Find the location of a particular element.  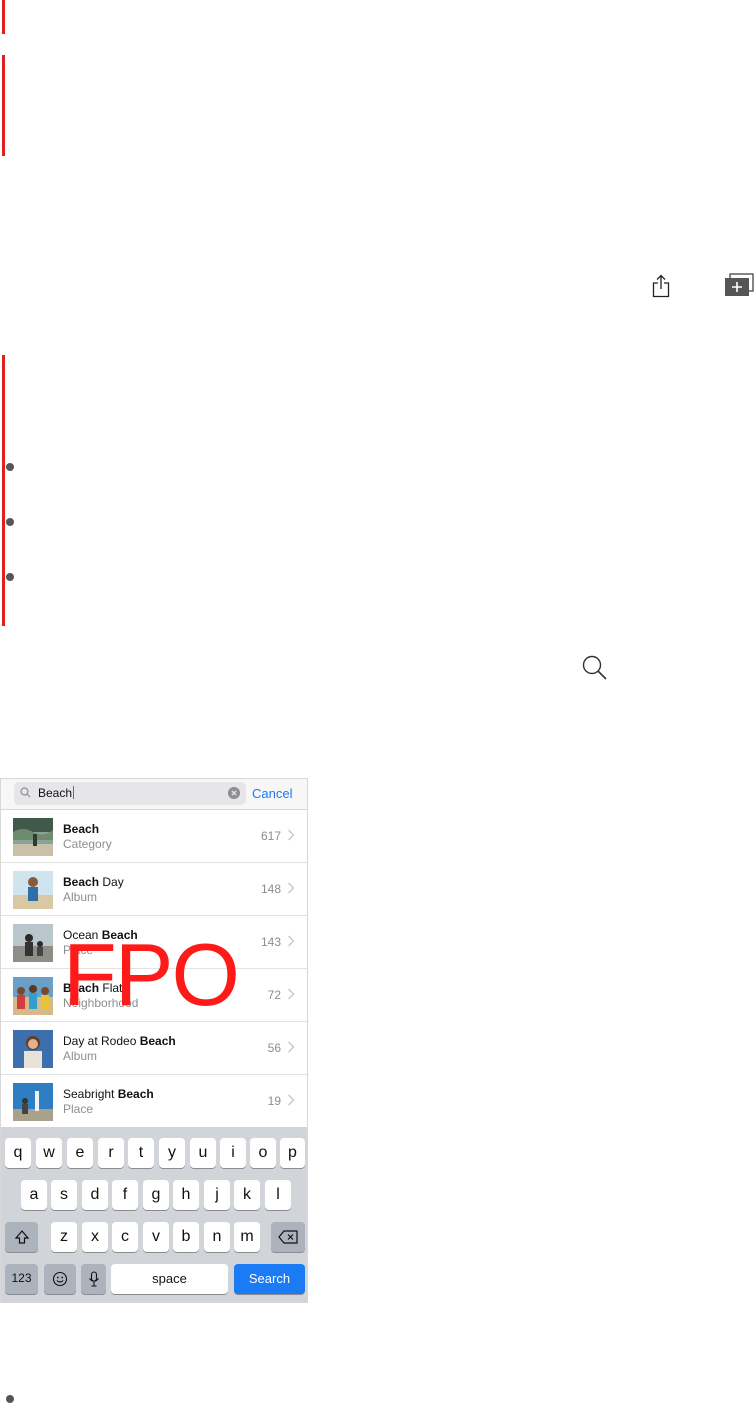

key-s: s is located at coordinates (64, 1195).